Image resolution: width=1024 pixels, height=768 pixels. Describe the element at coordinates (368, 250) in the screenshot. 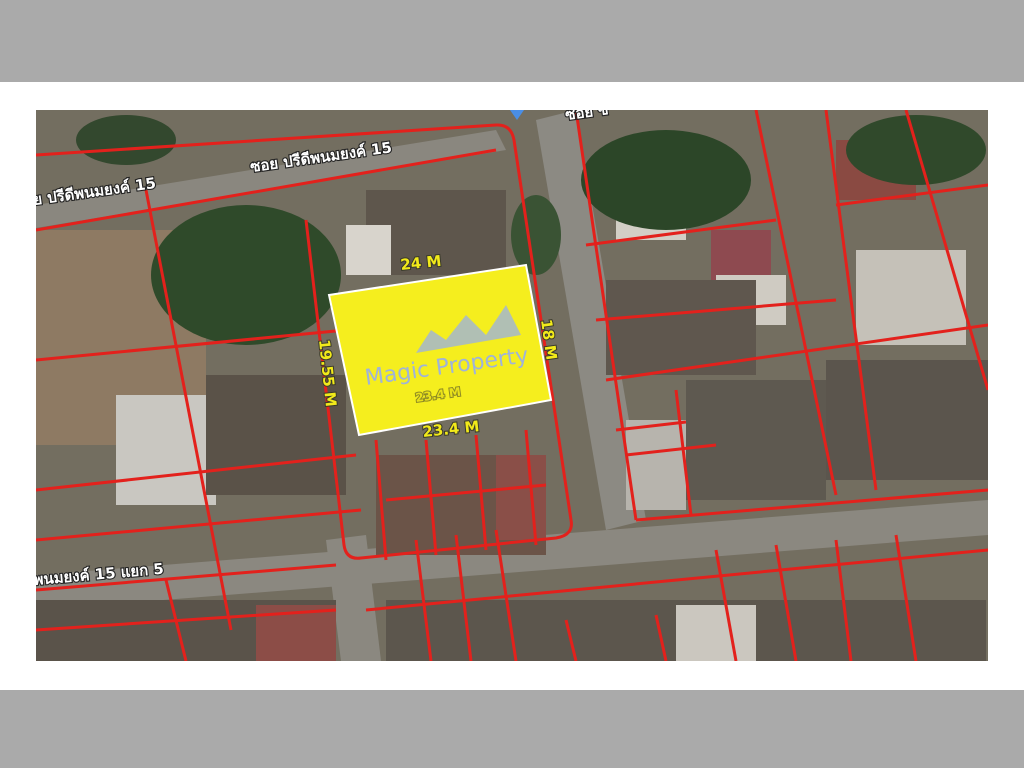

I see `building-light` at that location.